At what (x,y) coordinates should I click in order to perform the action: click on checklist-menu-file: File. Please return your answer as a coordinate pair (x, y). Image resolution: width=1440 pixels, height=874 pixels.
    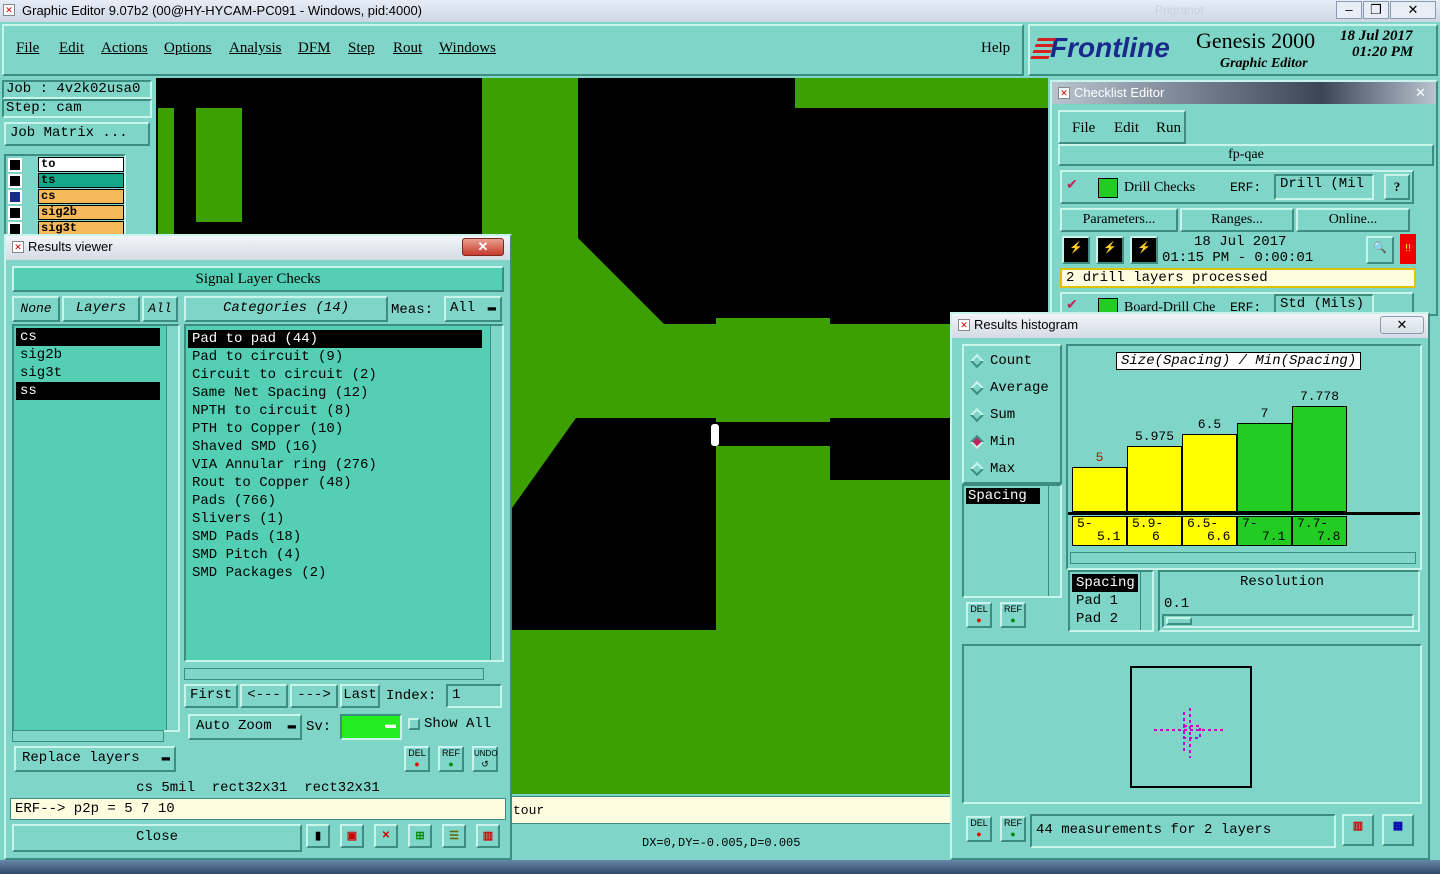
    Looking at the image, I should click on (1083, 128).